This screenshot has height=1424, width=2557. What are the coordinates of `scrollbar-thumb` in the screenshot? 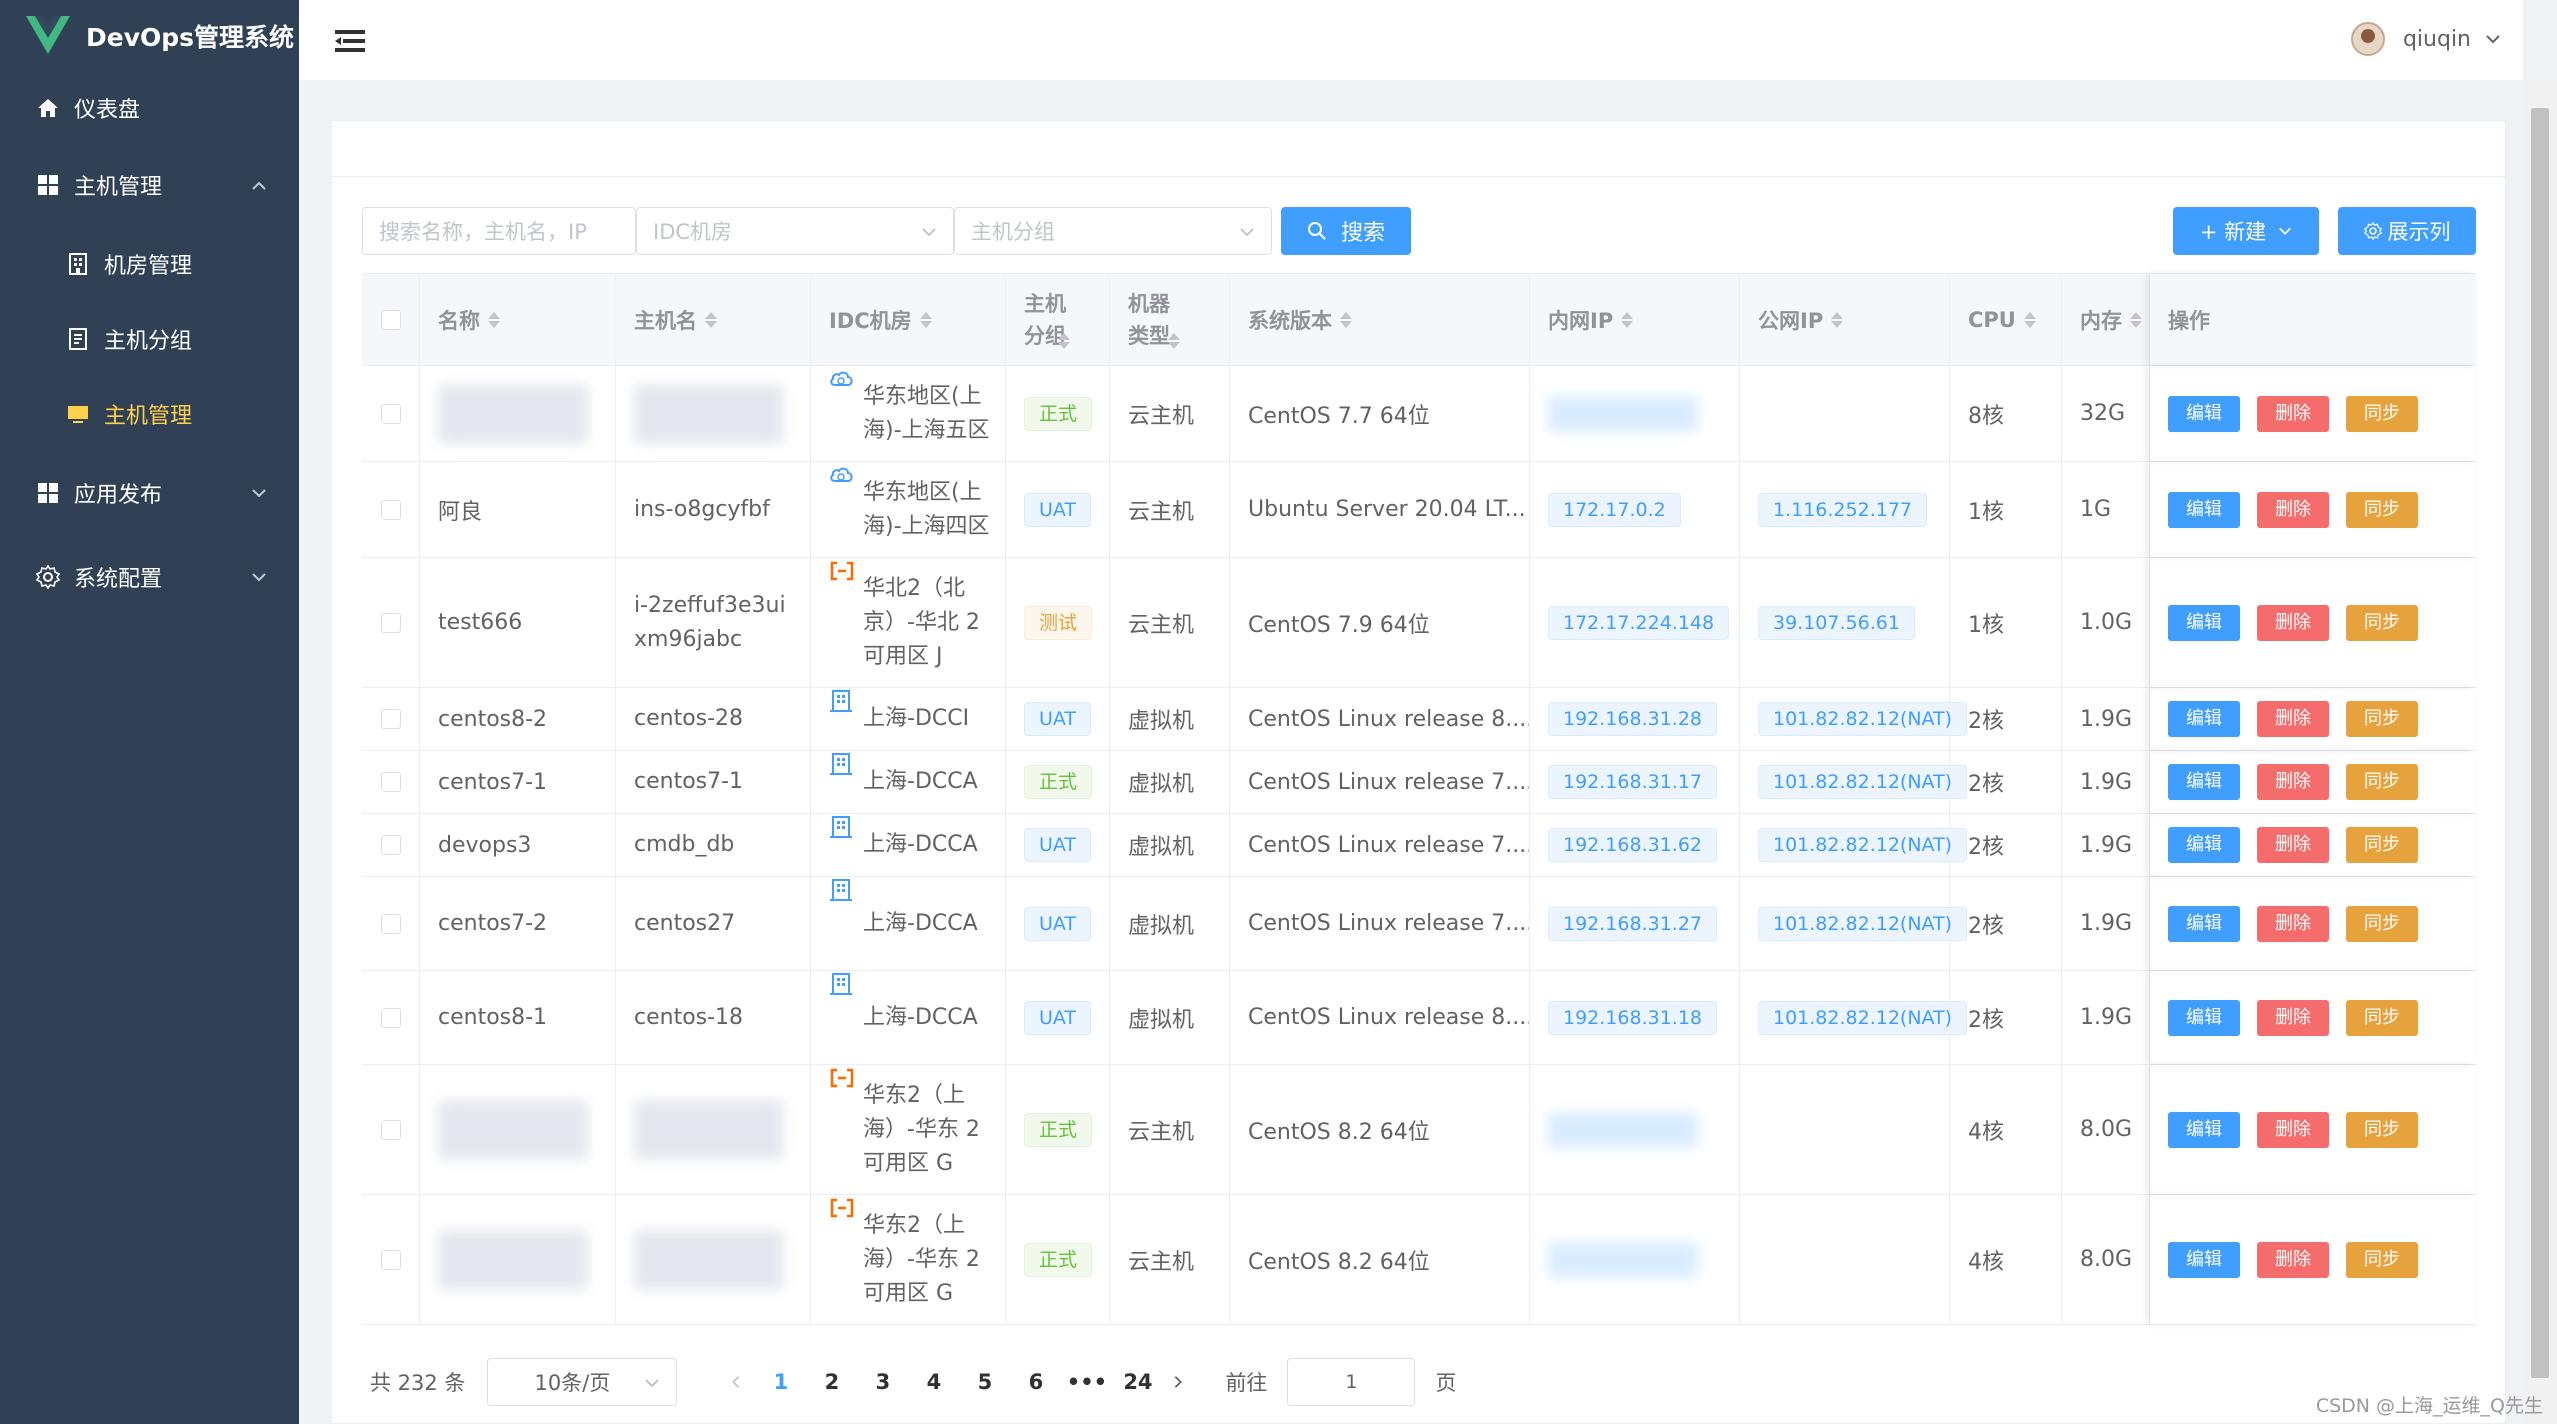 It's located at (2540, 743).